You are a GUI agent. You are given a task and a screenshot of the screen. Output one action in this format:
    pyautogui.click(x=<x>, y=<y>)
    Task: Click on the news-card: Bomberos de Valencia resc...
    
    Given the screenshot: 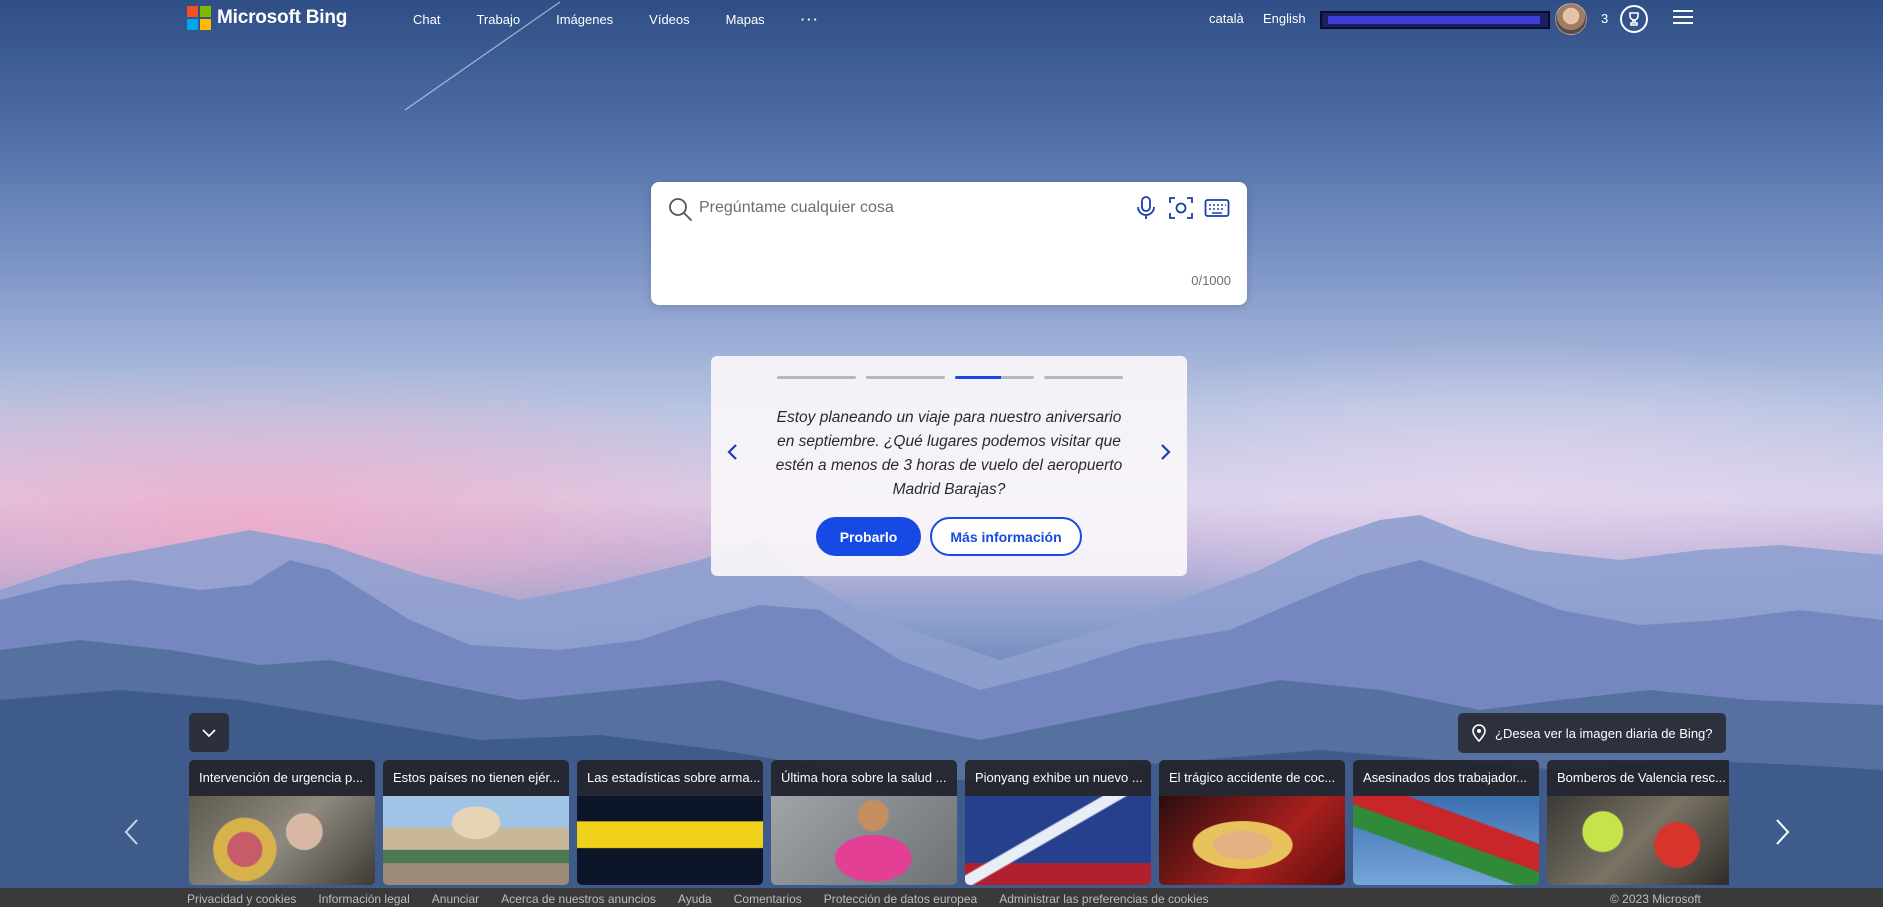 What is the action you would take?
    pyautogui.click(x=1638, y=822)
    